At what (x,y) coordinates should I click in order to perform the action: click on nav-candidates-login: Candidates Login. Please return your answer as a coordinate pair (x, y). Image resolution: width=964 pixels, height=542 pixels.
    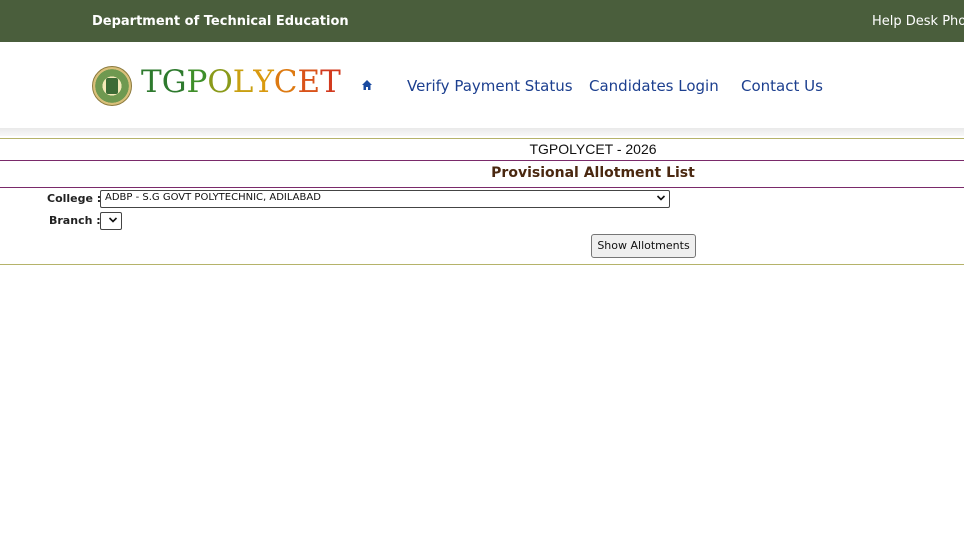
    Looking at the image, I should click on (654, 86).